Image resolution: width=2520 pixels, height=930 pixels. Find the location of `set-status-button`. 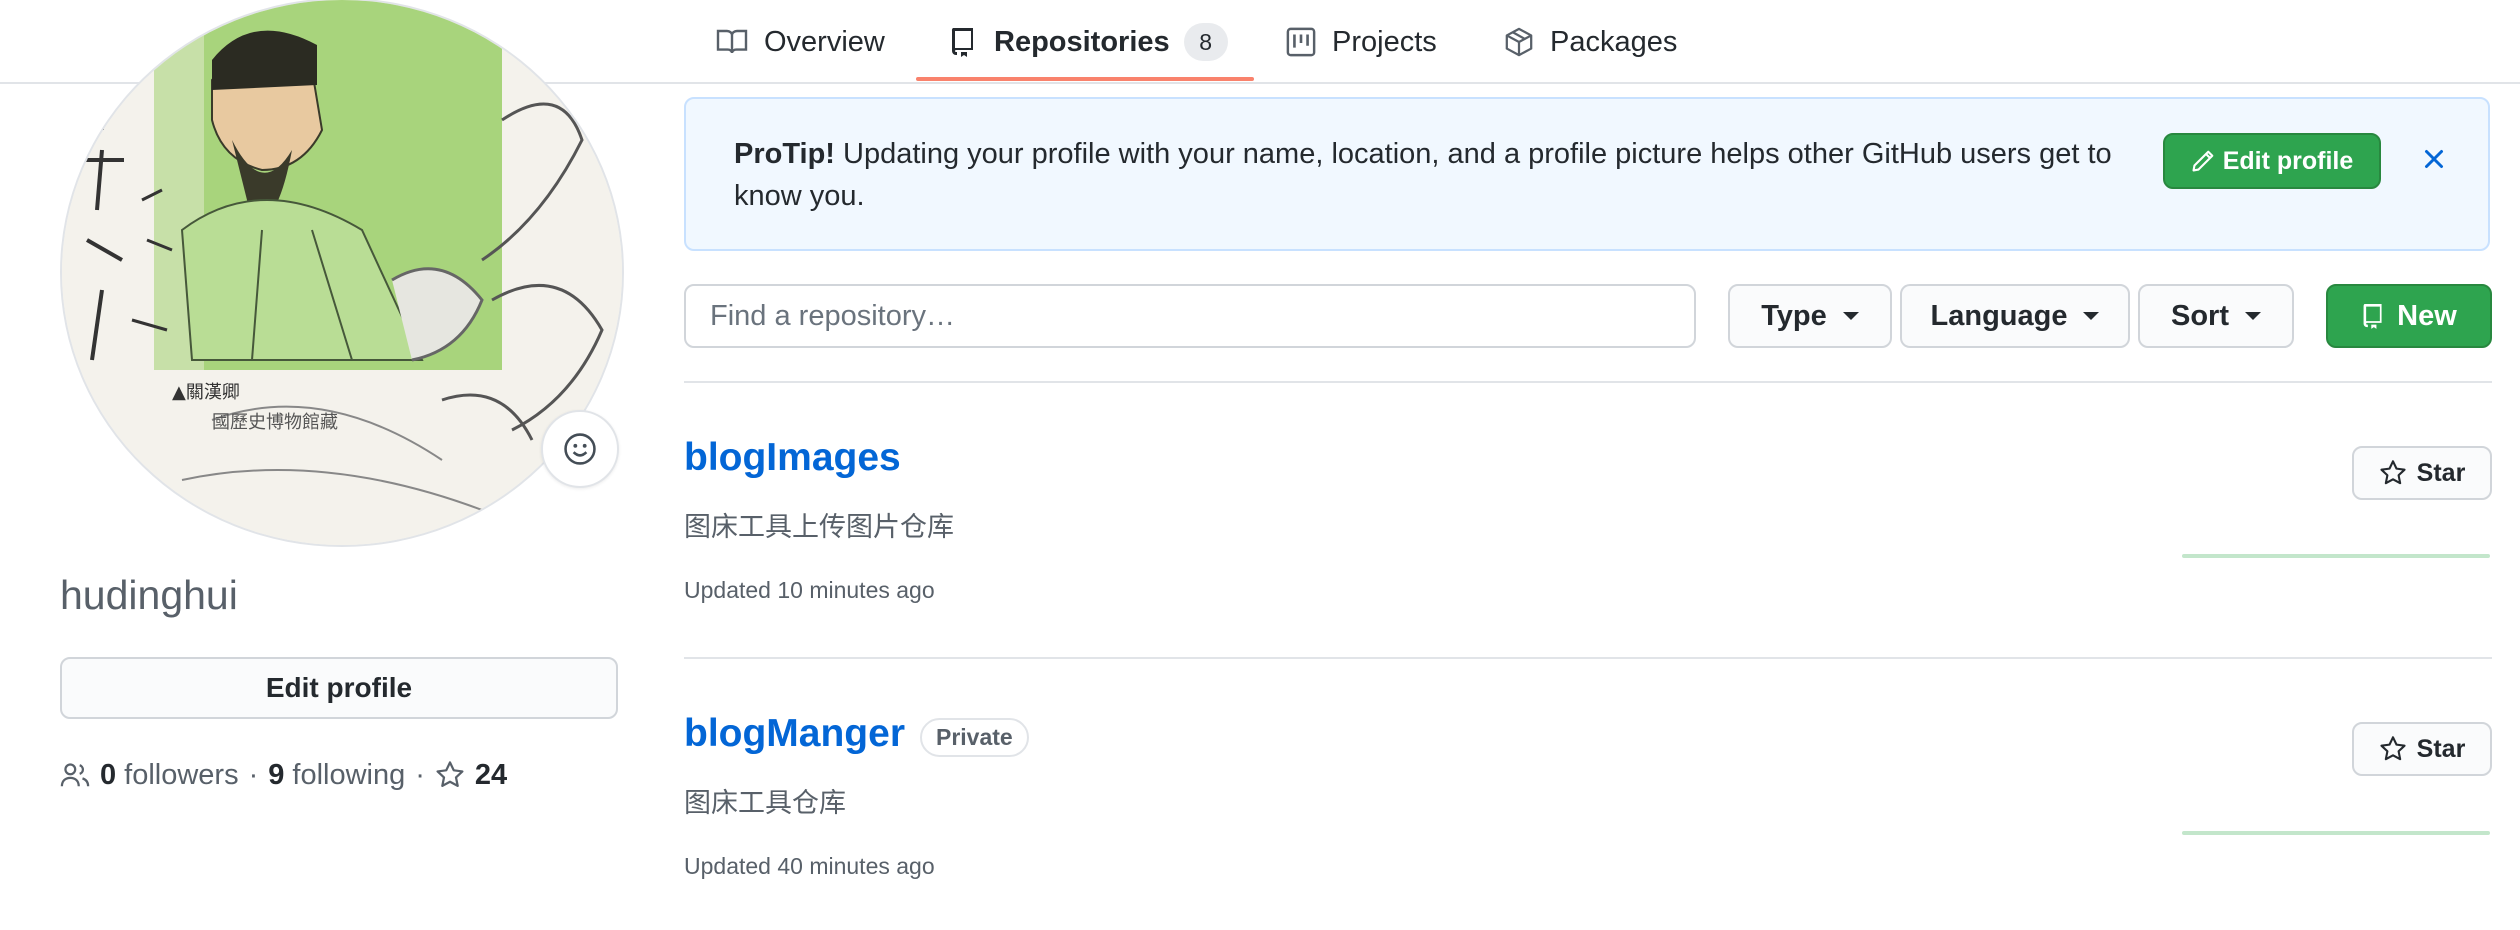

set-status-button is located at coordinates (580, 449).